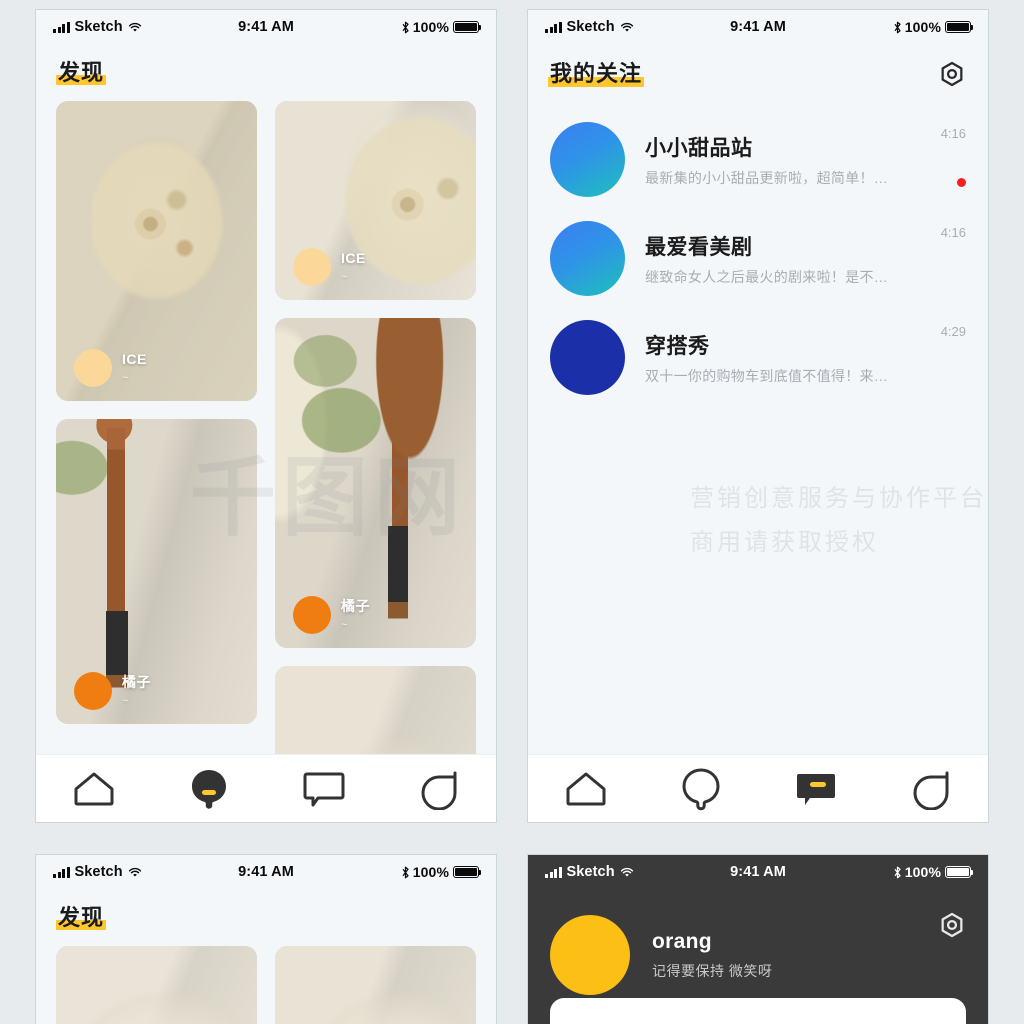 Image resolution: width=1024 pixels, height=1024 pixels. Describe the element at coordinates (81, 73) in the screenshot. I see `page-title: 发现` at that location.